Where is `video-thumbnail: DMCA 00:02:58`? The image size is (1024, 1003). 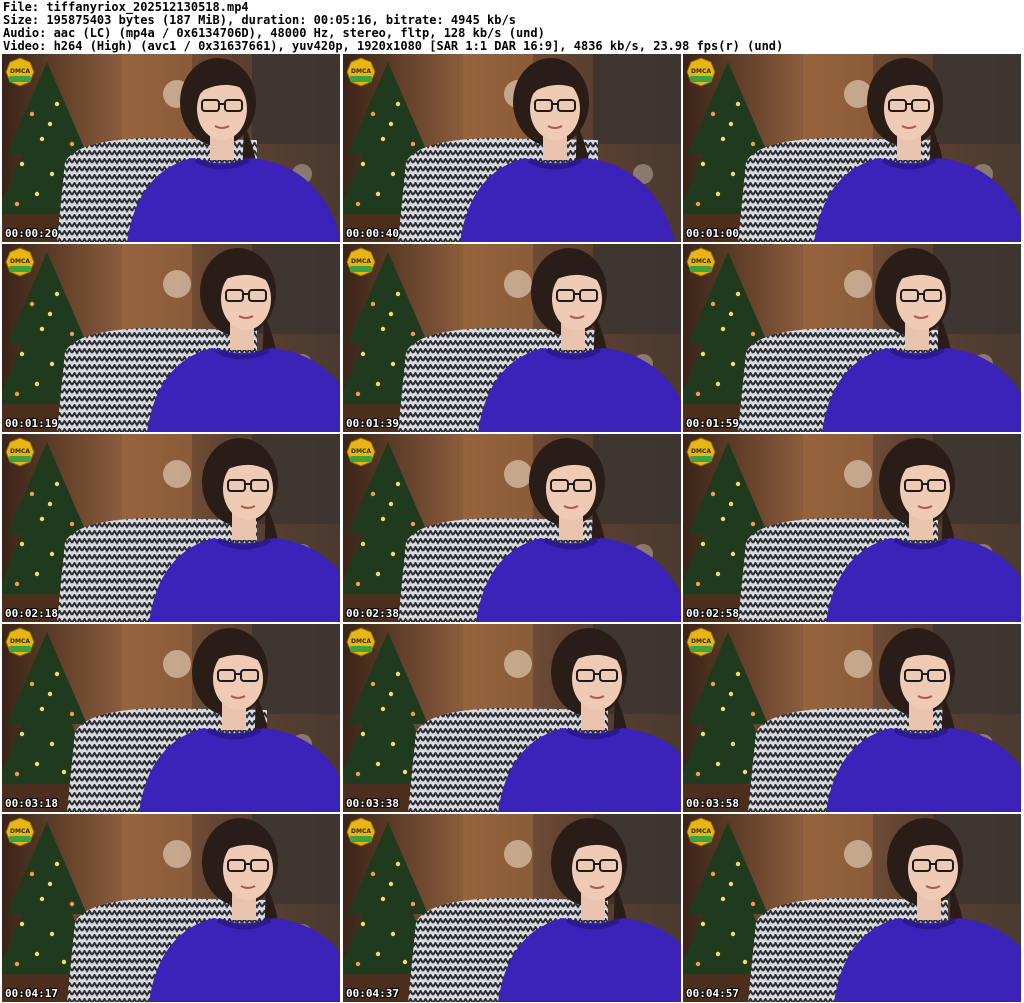
video-thumbnail: DMCA 00:02:58 is located at coordinates (852, 528).